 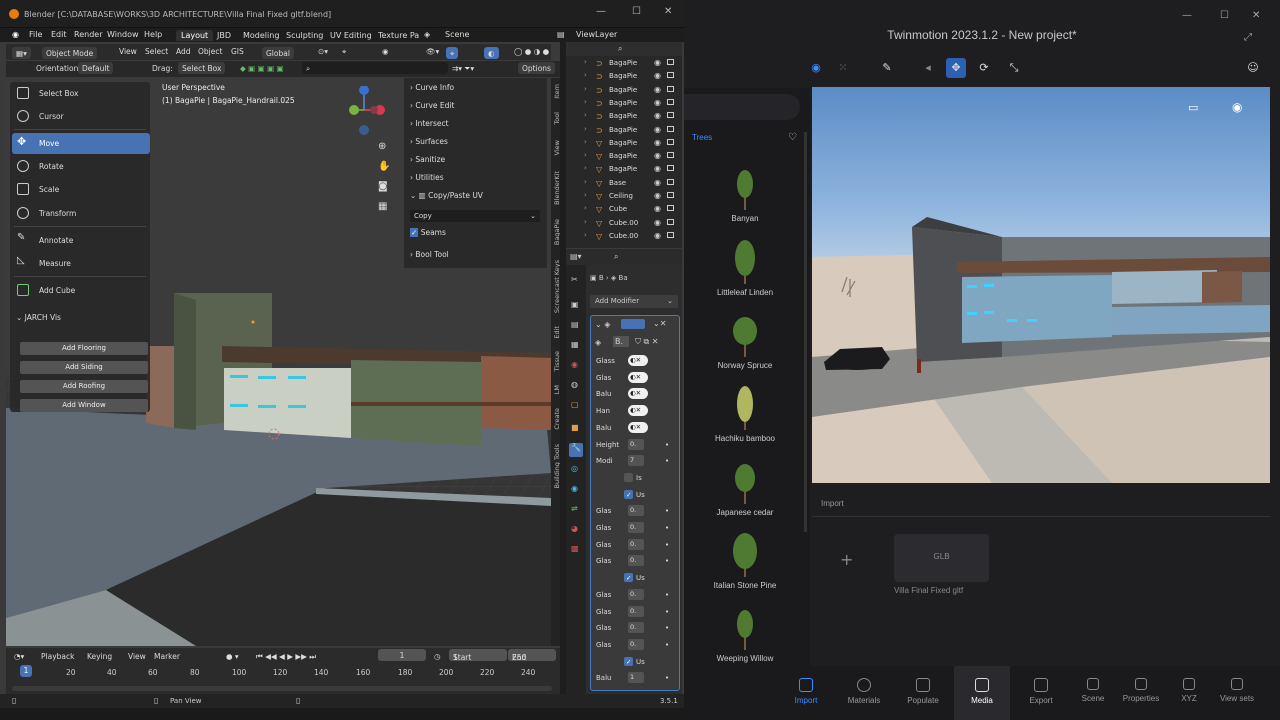 I want to click on minimize-icon: —, so click(x=601, y=11).